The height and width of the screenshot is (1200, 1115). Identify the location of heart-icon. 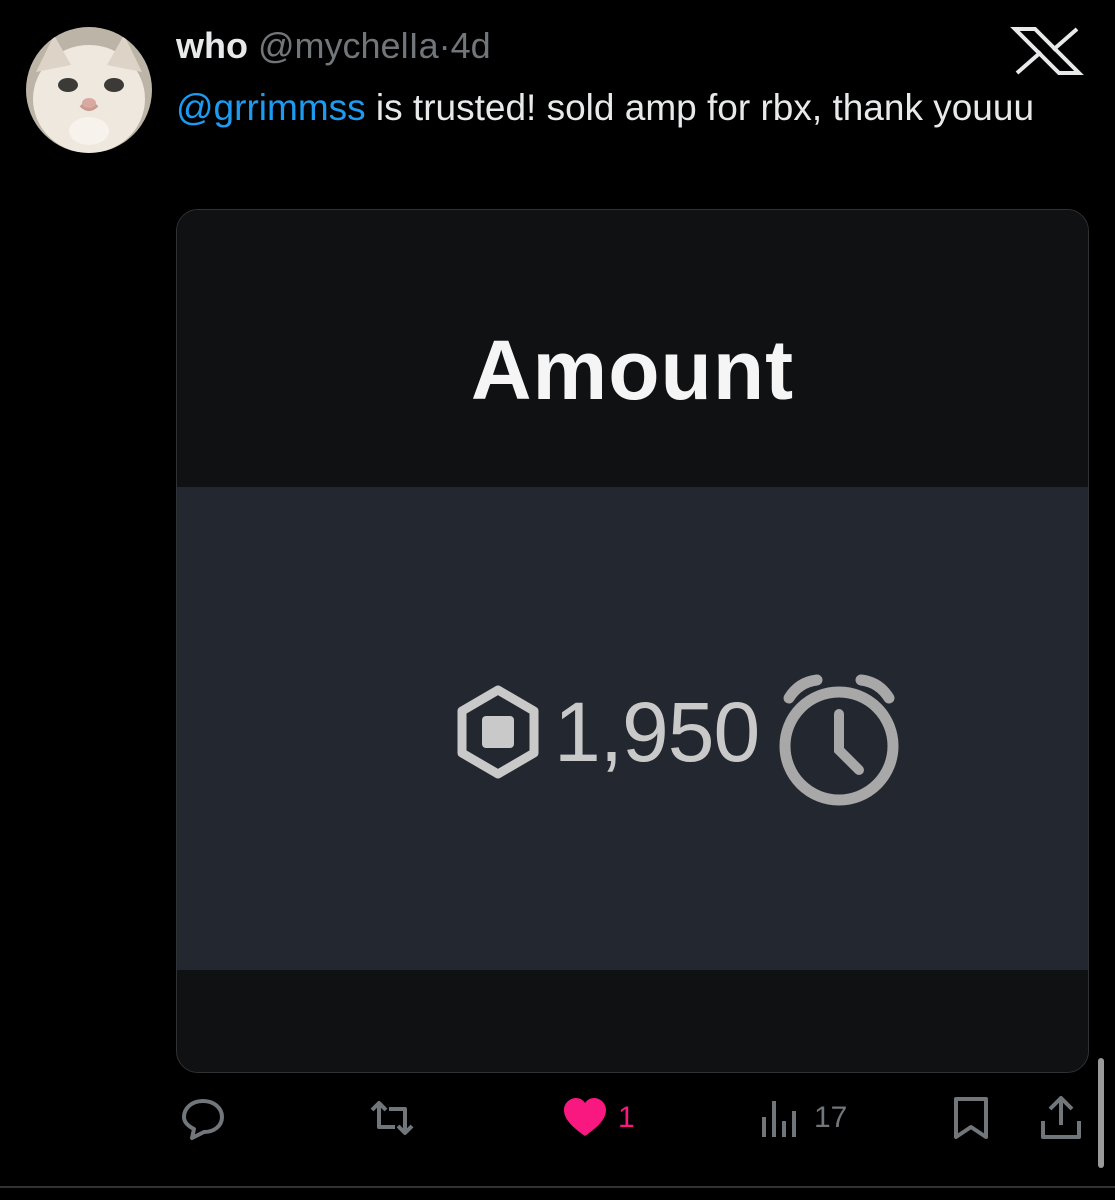
(585, 1117).